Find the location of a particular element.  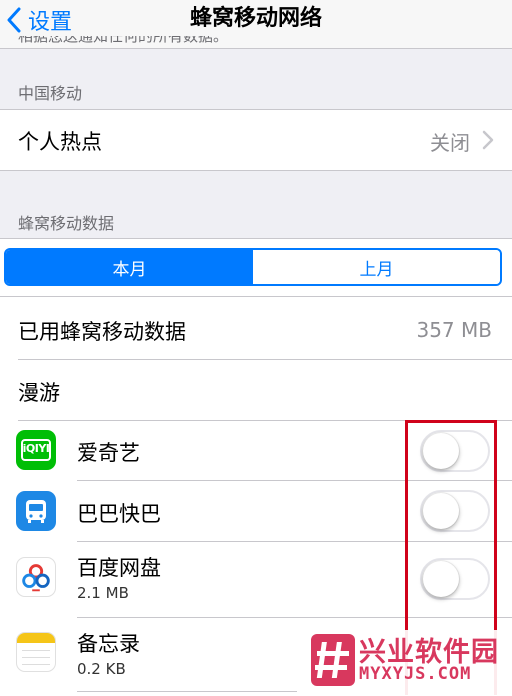

app-name: 巴巴快巴 is located at coordinates (119, 514).